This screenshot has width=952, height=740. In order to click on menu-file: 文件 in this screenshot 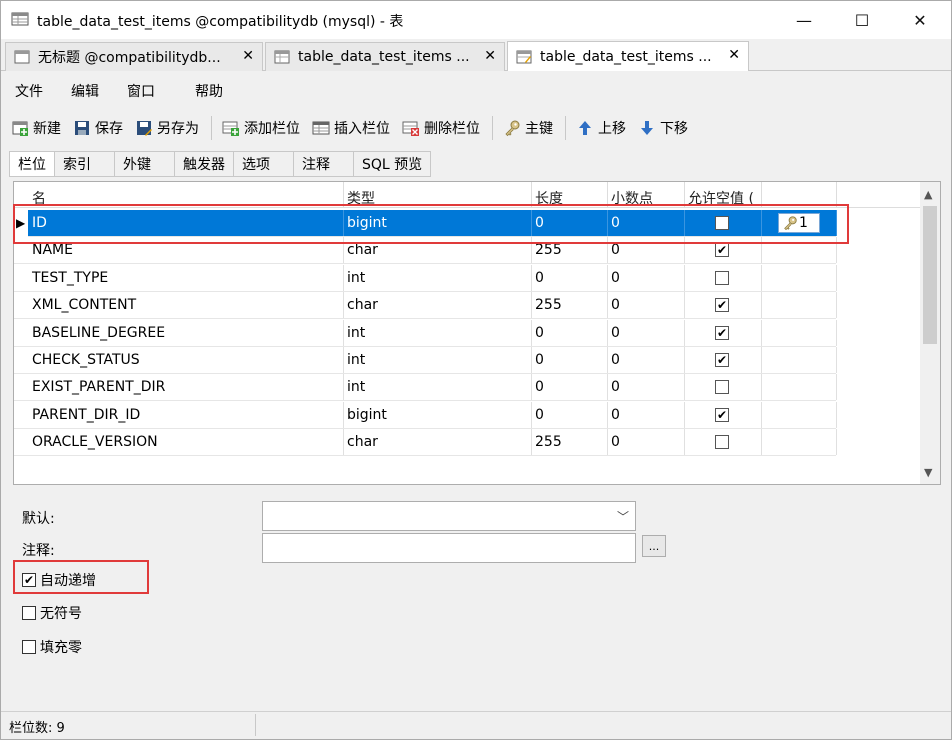, I will do `click(29, 91)`.